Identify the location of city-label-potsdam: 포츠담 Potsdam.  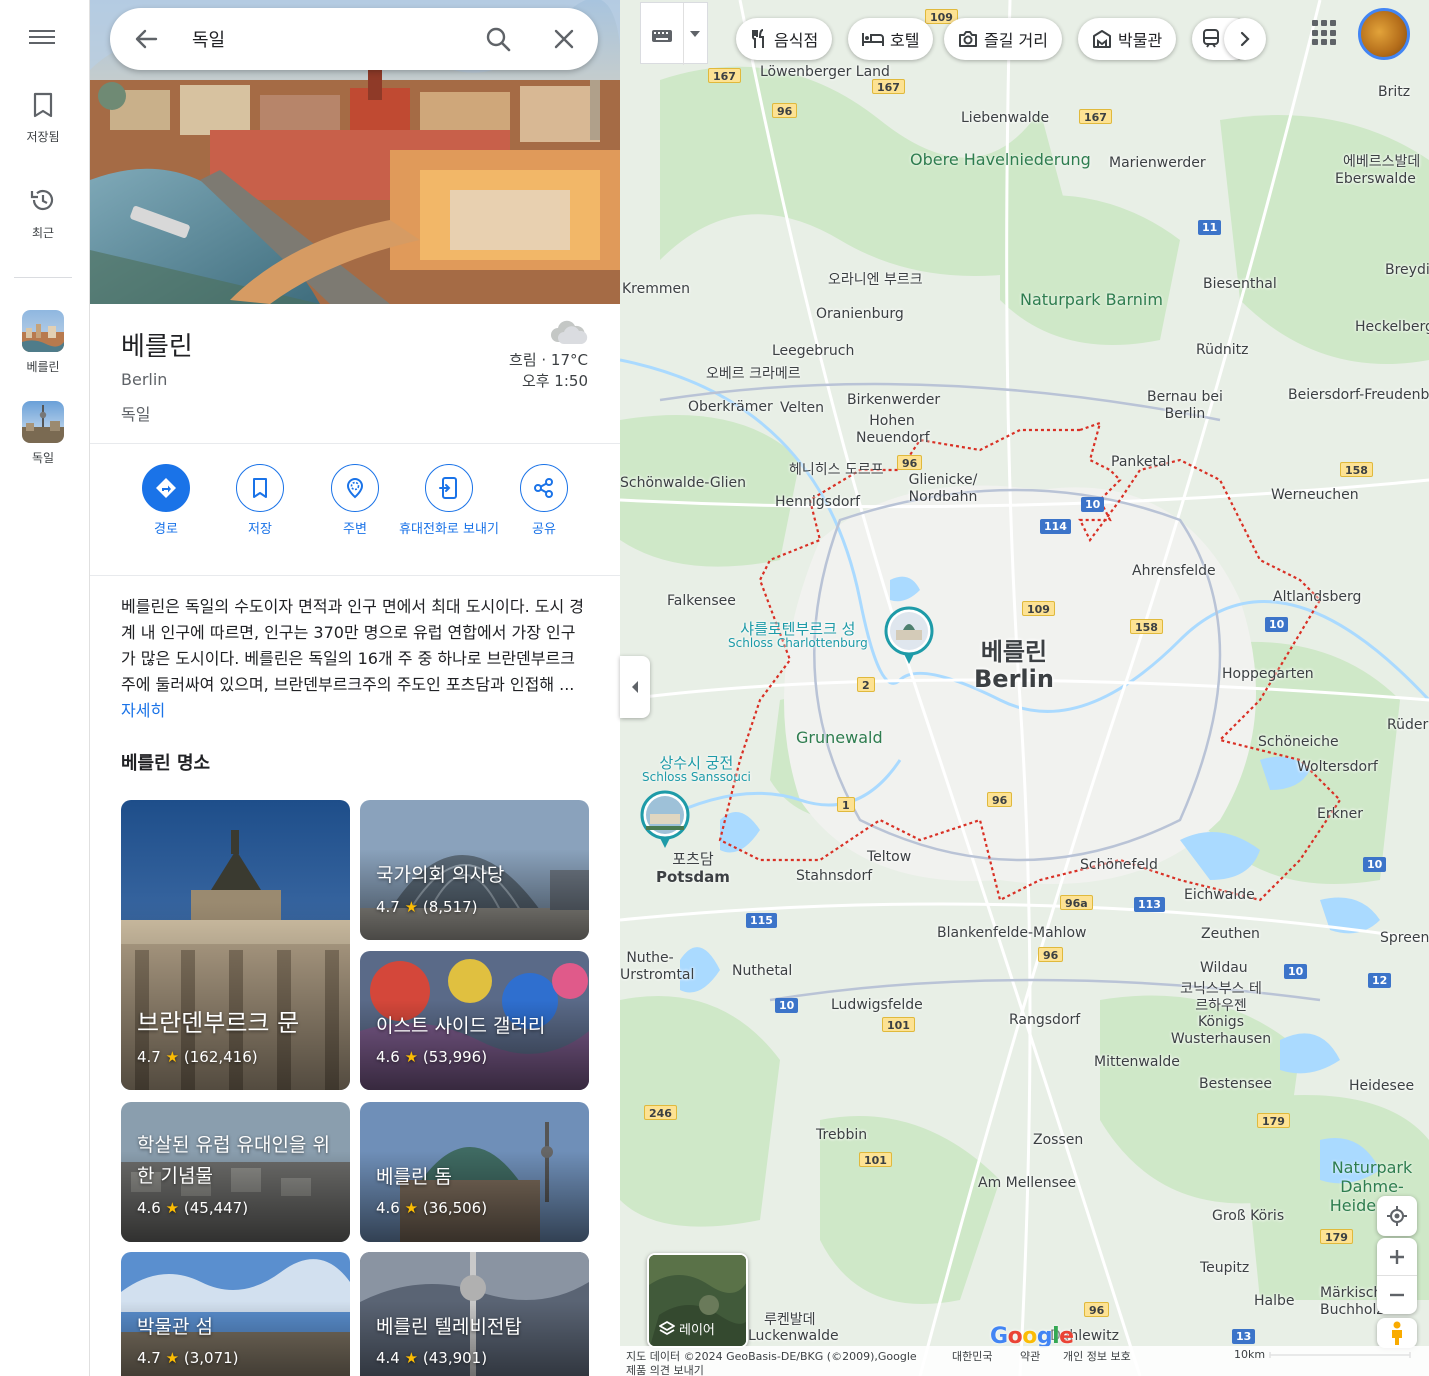
(693, 868).